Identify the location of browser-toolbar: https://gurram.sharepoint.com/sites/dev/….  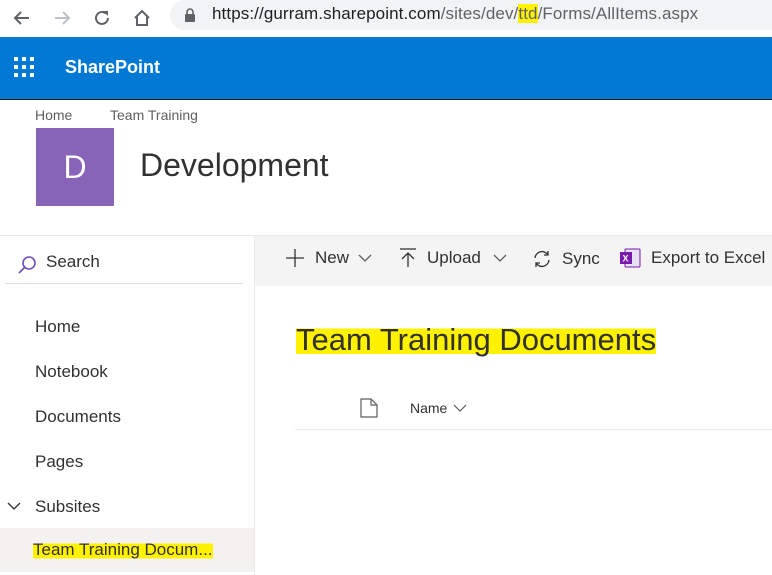
(386, 18).